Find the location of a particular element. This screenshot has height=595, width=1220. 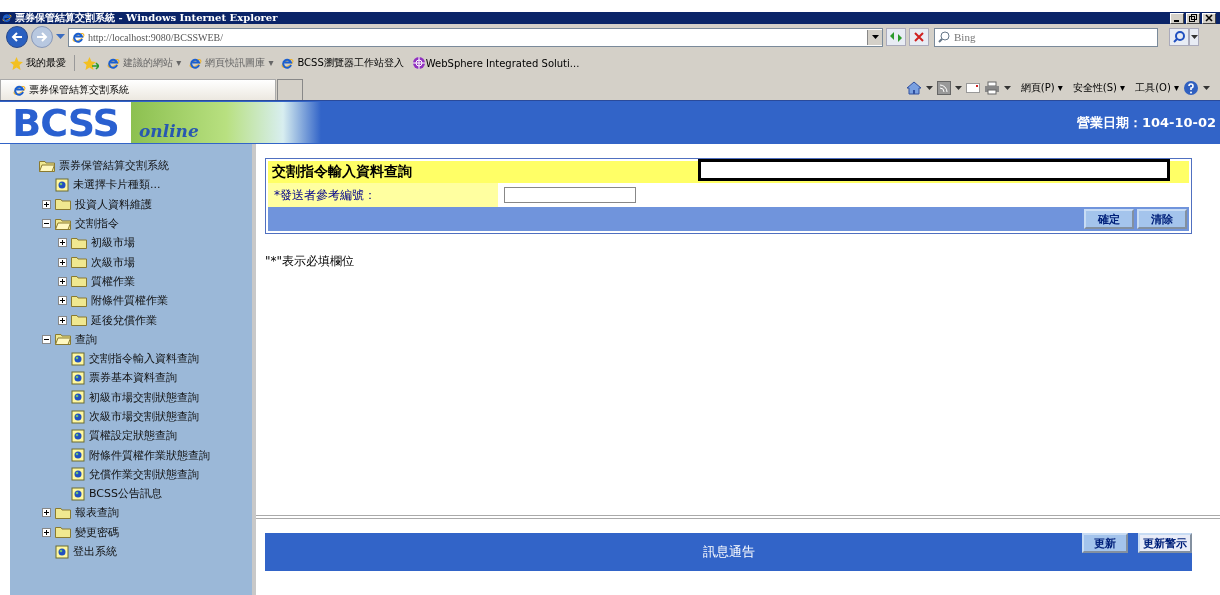

minimize-icon is located at coordinates (1177, 18).